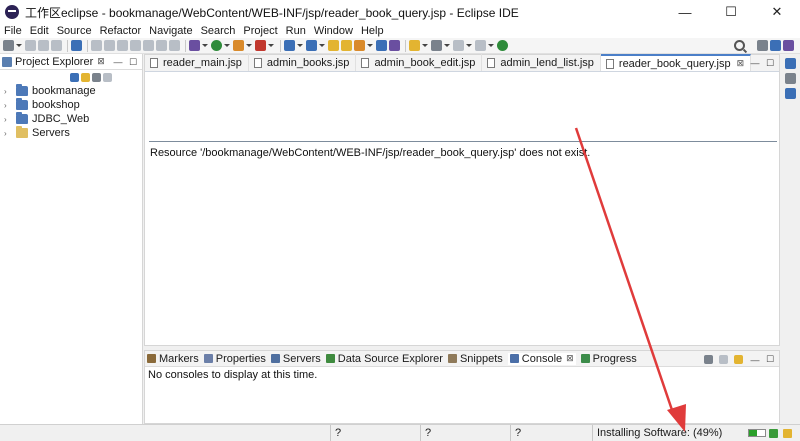  I want to click on debug-perspective-icon, so click(788, 45).